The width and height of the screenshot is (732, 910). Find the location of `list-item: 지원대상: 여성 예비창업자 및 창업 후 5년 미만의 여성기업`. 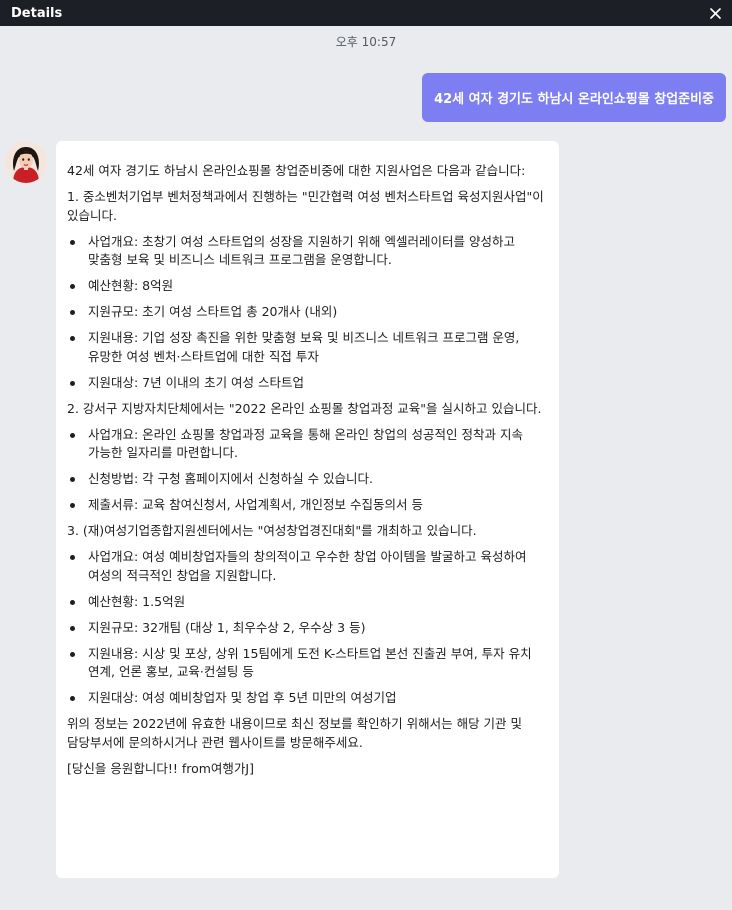

list-item: 지원대상: 여성 예비창업자 및 창업 후 5년 미만의 여성기업 is located at coordinates (307, 698).